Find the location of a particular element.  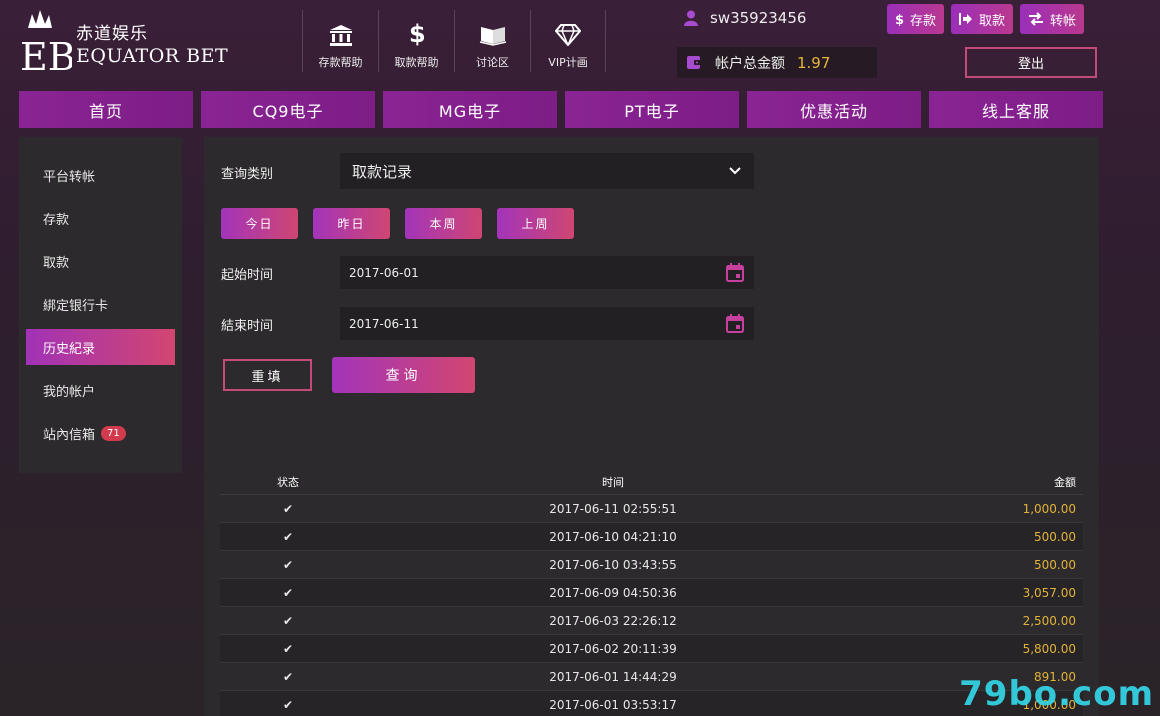

sidebar-item-transfer: 平台转帐 is located at coordinates (100, 175).